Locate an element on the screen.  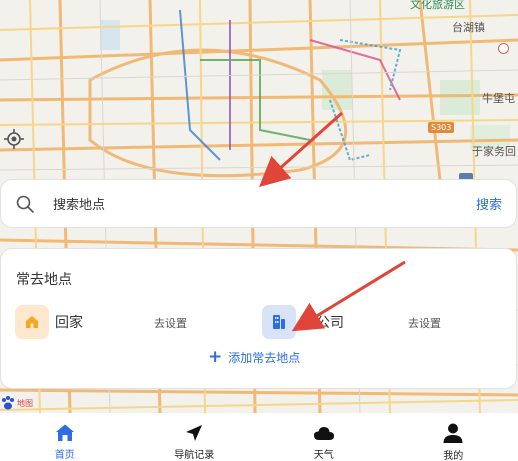
navigation-icon is located at coordinates (194, 432).